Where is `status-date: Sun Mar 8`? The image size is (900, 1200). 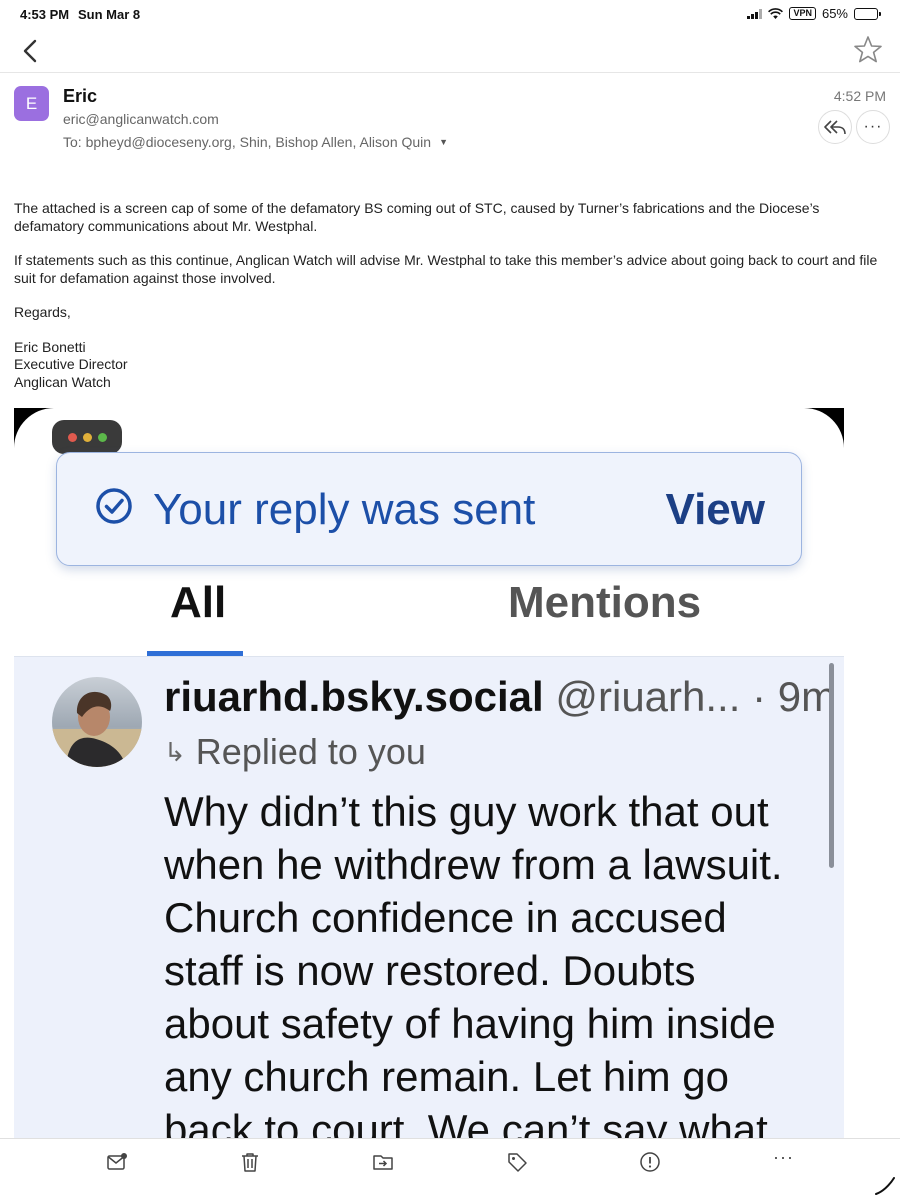
status-date: Sun Mar 8 is located at coordinates (109, 14).